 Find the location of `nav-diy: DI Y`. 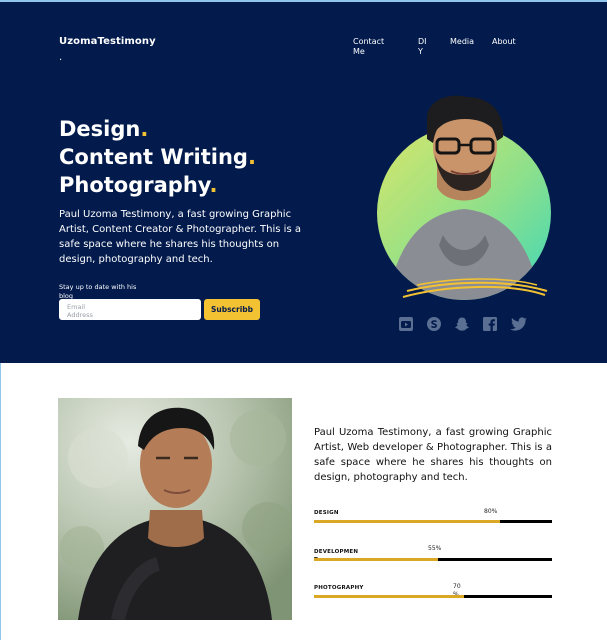

nav-diy: DI Y is located at coordinates (422, 47).